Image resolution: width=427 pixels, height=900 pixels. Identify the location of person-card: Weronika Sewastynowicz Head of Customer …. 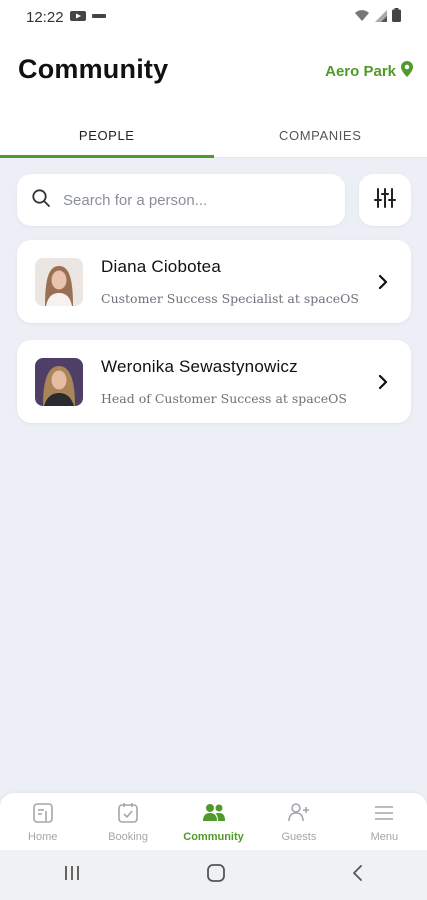
(214, 381).